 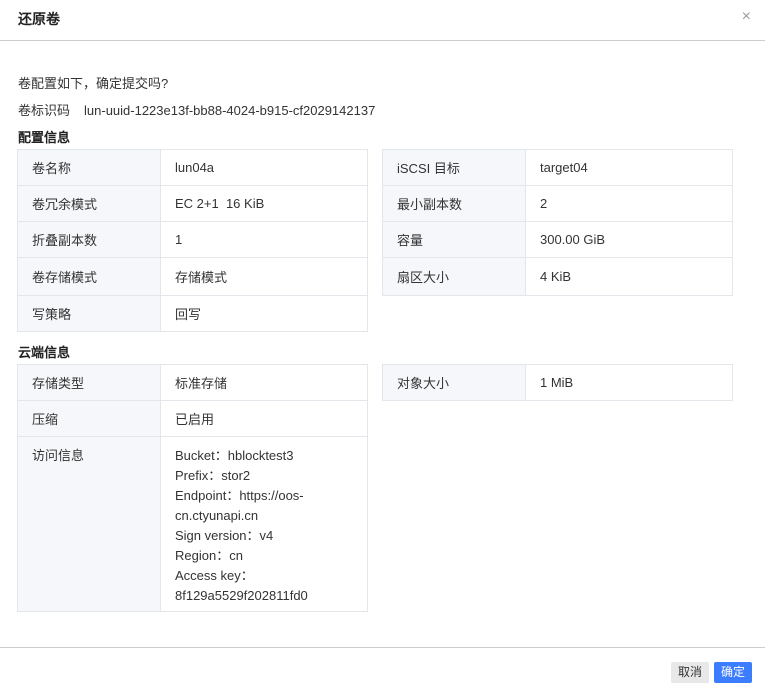 I want to click on close-icon: ×, so click(x=746, y=17).